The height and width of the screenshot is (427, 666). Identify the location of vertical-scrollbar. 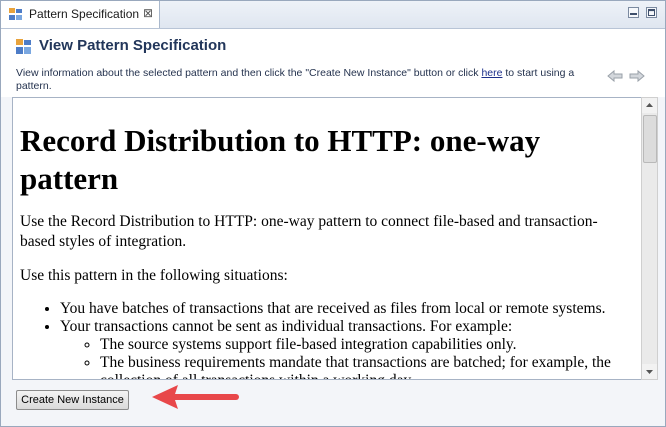
(649, 238).